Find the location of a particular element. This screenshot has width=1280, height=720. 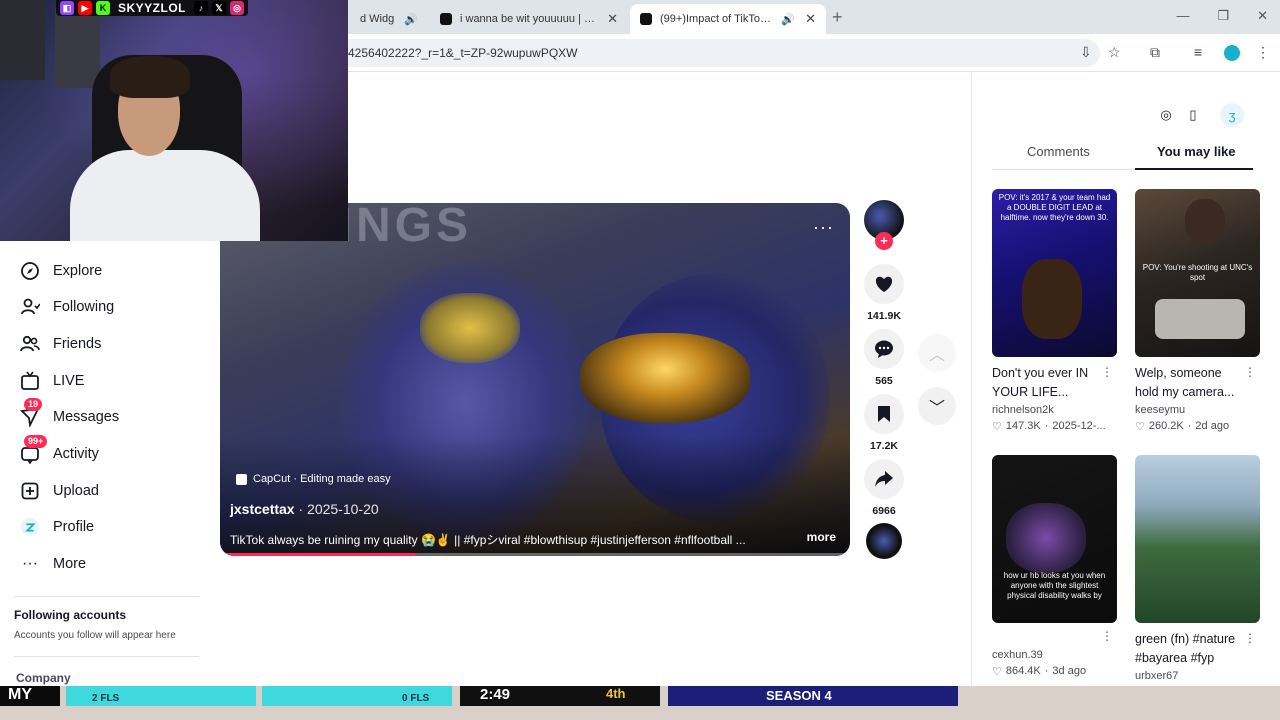

heart-icon is located at coordinates (884, 284).